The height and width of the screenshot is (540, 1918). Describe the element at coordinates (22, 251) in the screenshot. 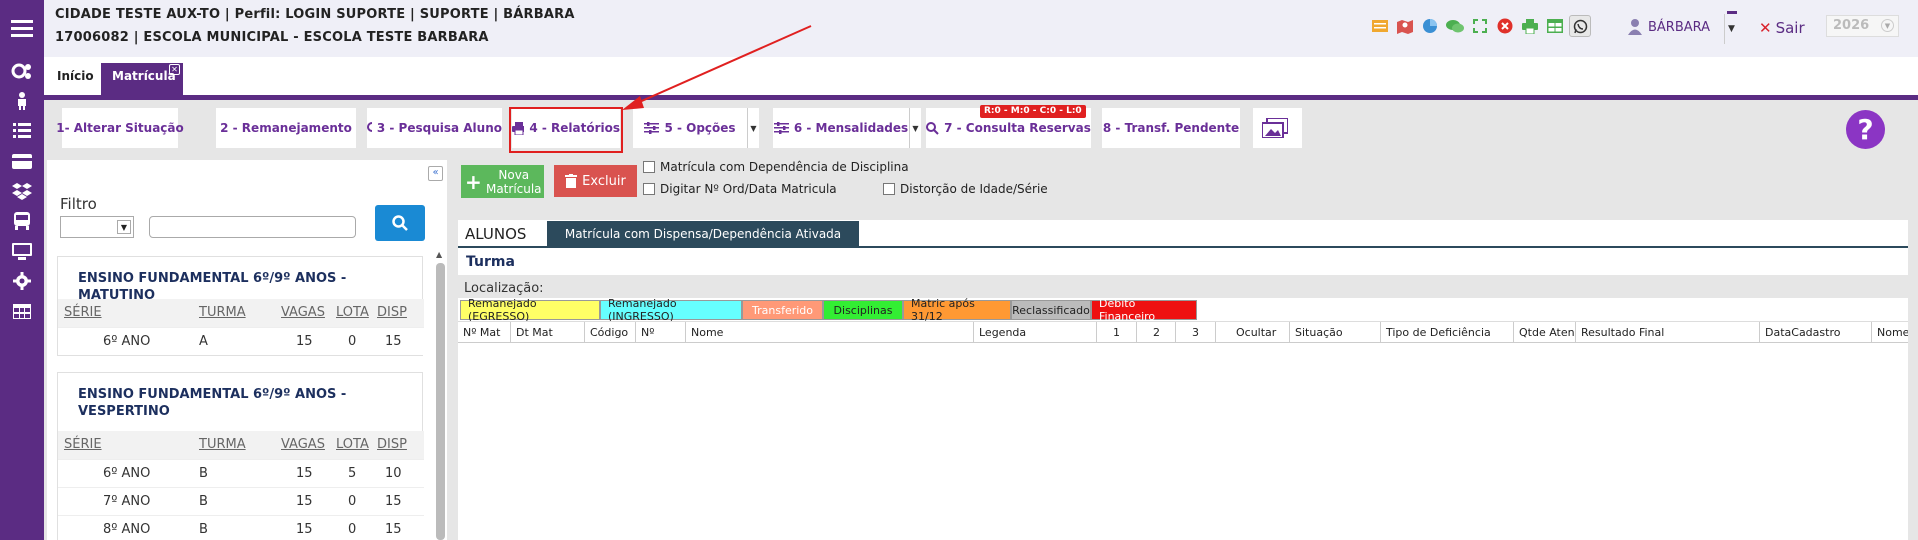

I see `monitor-icon` at that location.